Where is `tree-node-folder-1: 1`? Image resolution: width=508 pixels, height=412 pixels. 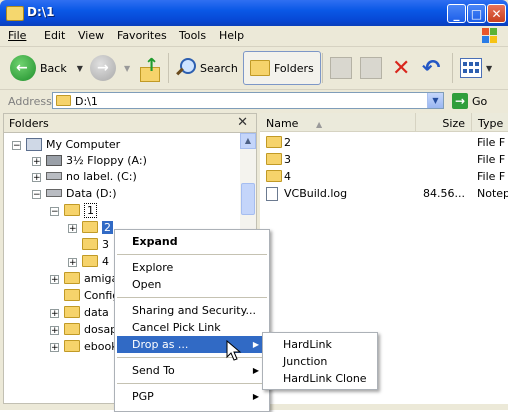
tree-node-folder-1: 1 is located at coordinates (80, 210).